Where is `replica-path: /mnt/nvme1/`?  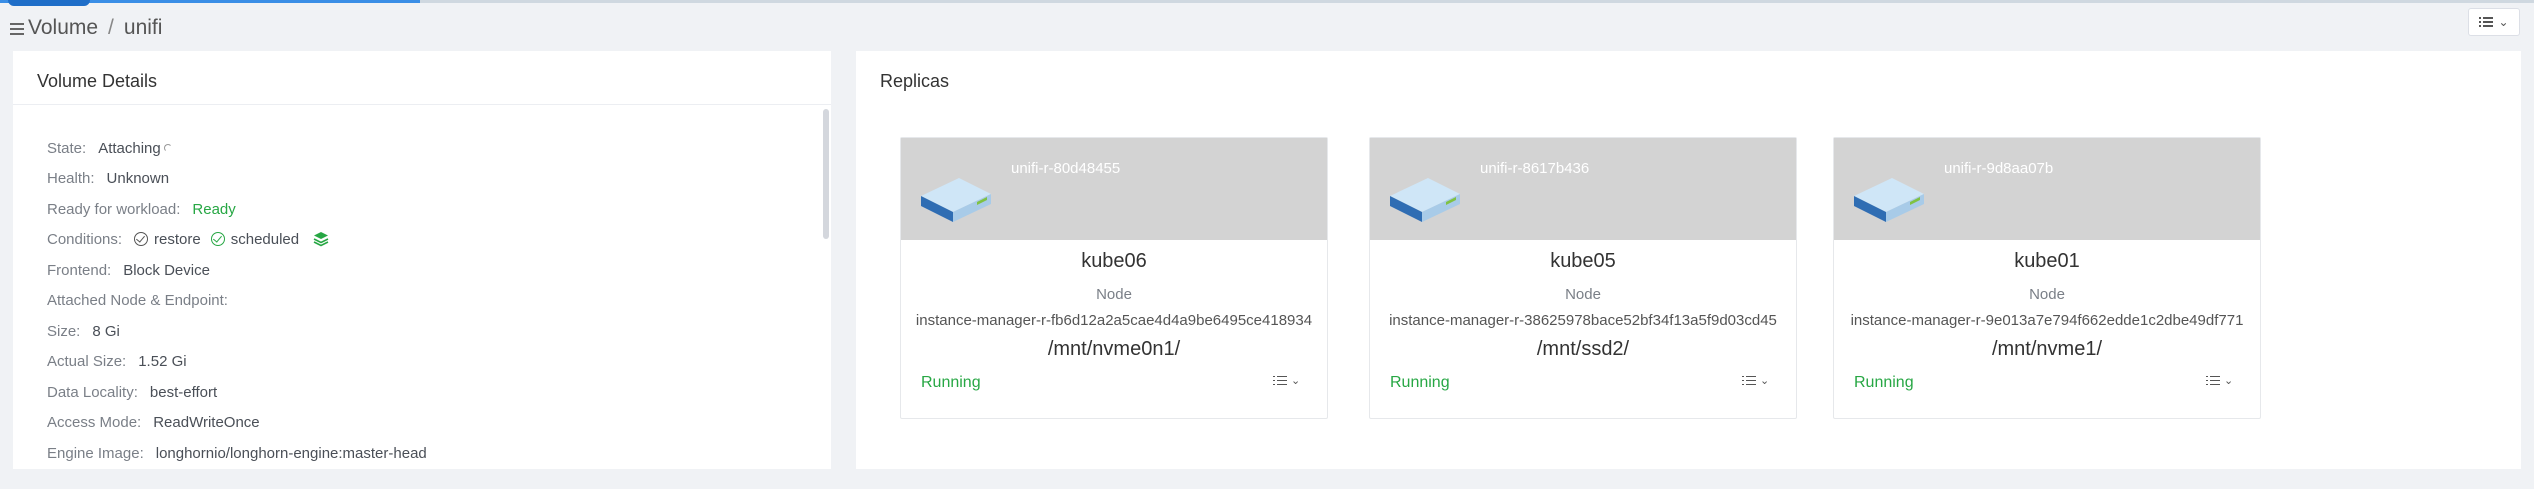
replica-path: /mnt/nvme1/ is located at coordinates (2047, 349).